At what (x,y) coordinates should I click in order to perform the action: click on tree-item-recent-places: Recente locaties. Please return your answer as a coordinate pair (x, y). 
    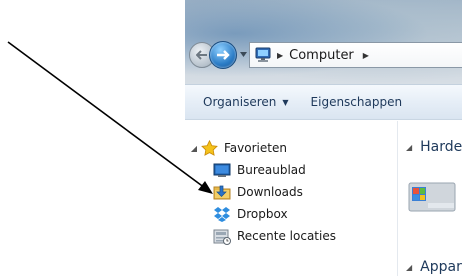
    Looking at the image, I should click on (274, 236).